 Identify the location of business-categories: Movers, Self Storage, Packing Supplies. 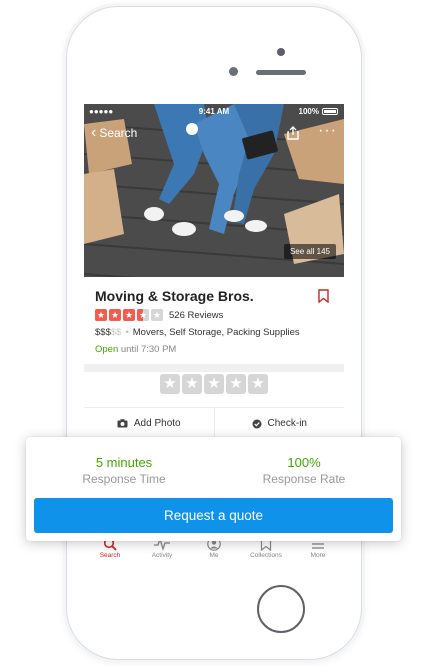
(216, 332).